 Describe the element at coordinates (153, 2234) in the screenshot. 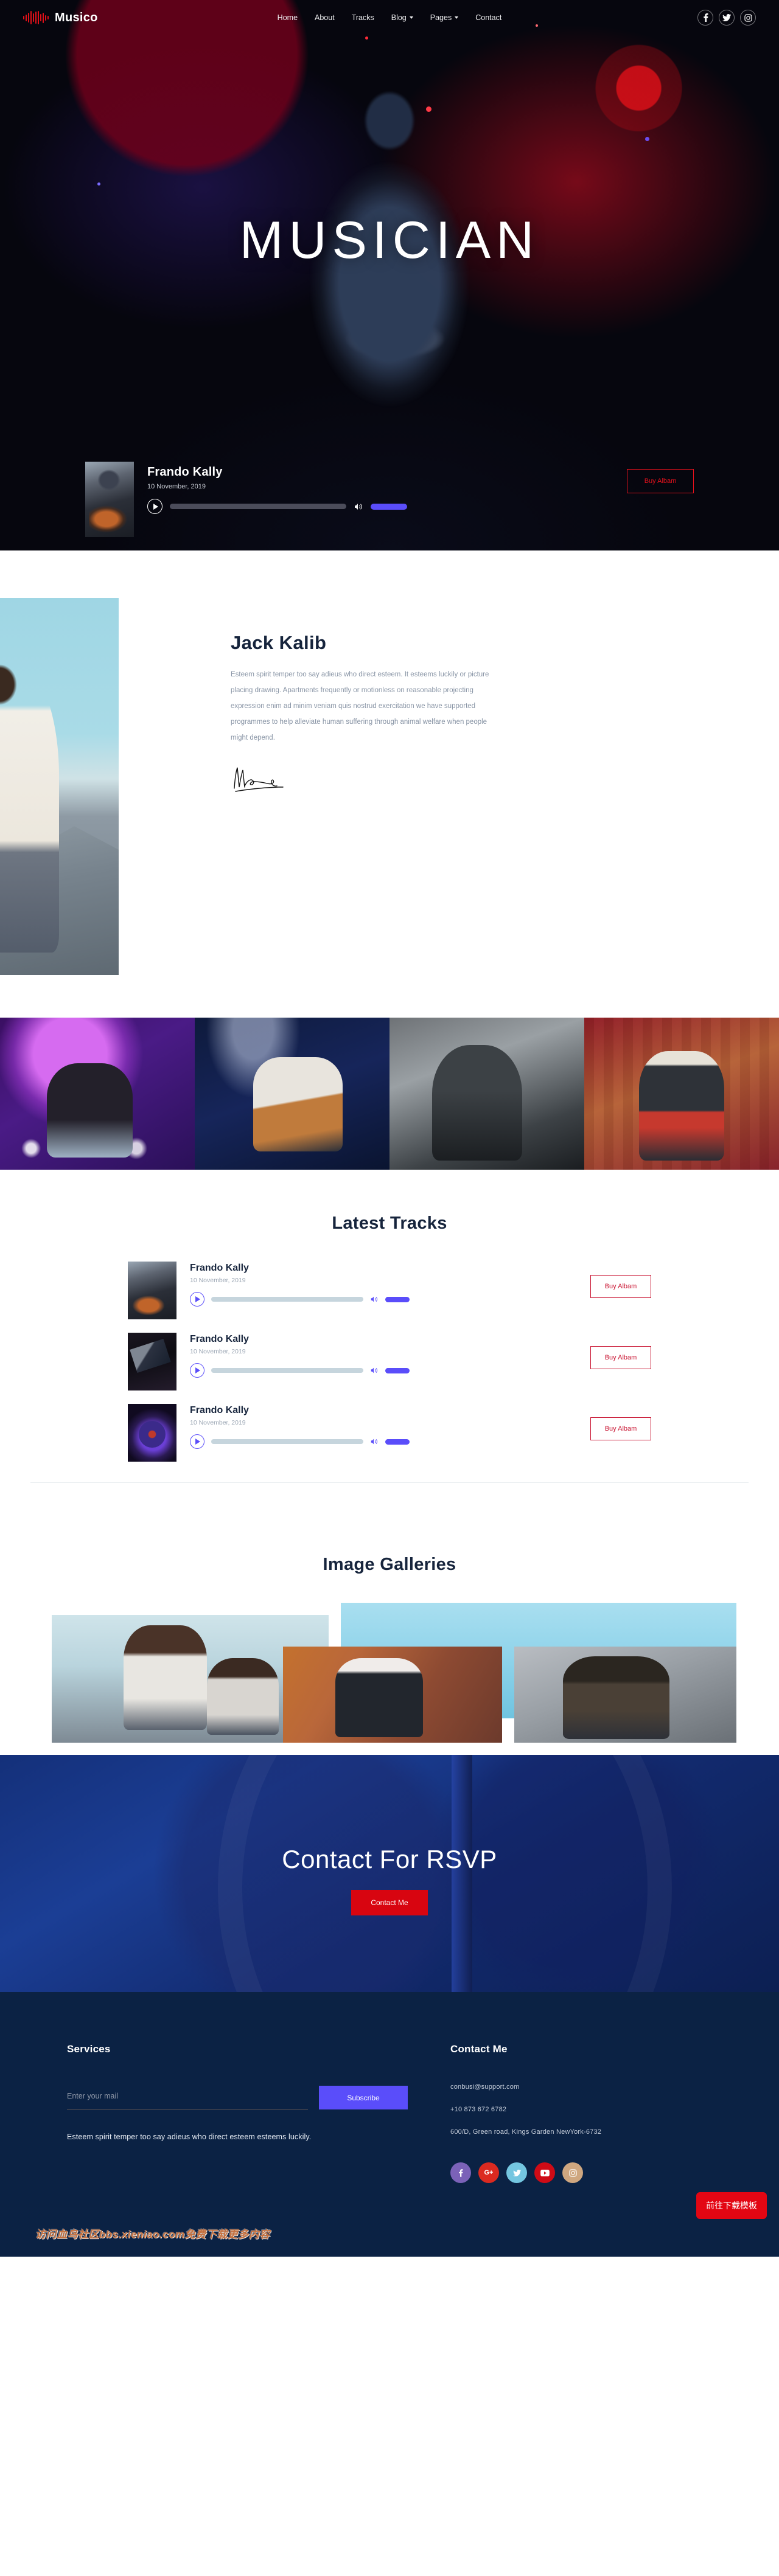

I see `watermark-text: 访问血鸟社区bbs.xieniao.com免费下载更多内容` at that location.